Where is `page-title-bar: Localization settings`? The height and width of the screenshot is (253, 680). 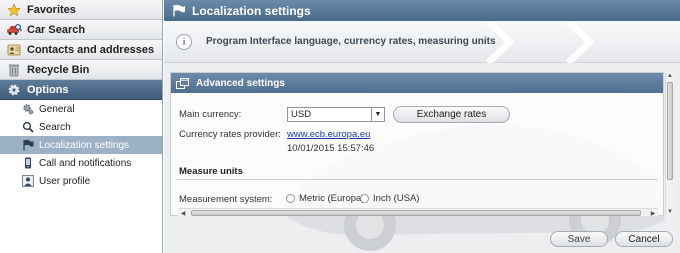 page-title-bar: Localization settings is located at coordinates (422, 10).